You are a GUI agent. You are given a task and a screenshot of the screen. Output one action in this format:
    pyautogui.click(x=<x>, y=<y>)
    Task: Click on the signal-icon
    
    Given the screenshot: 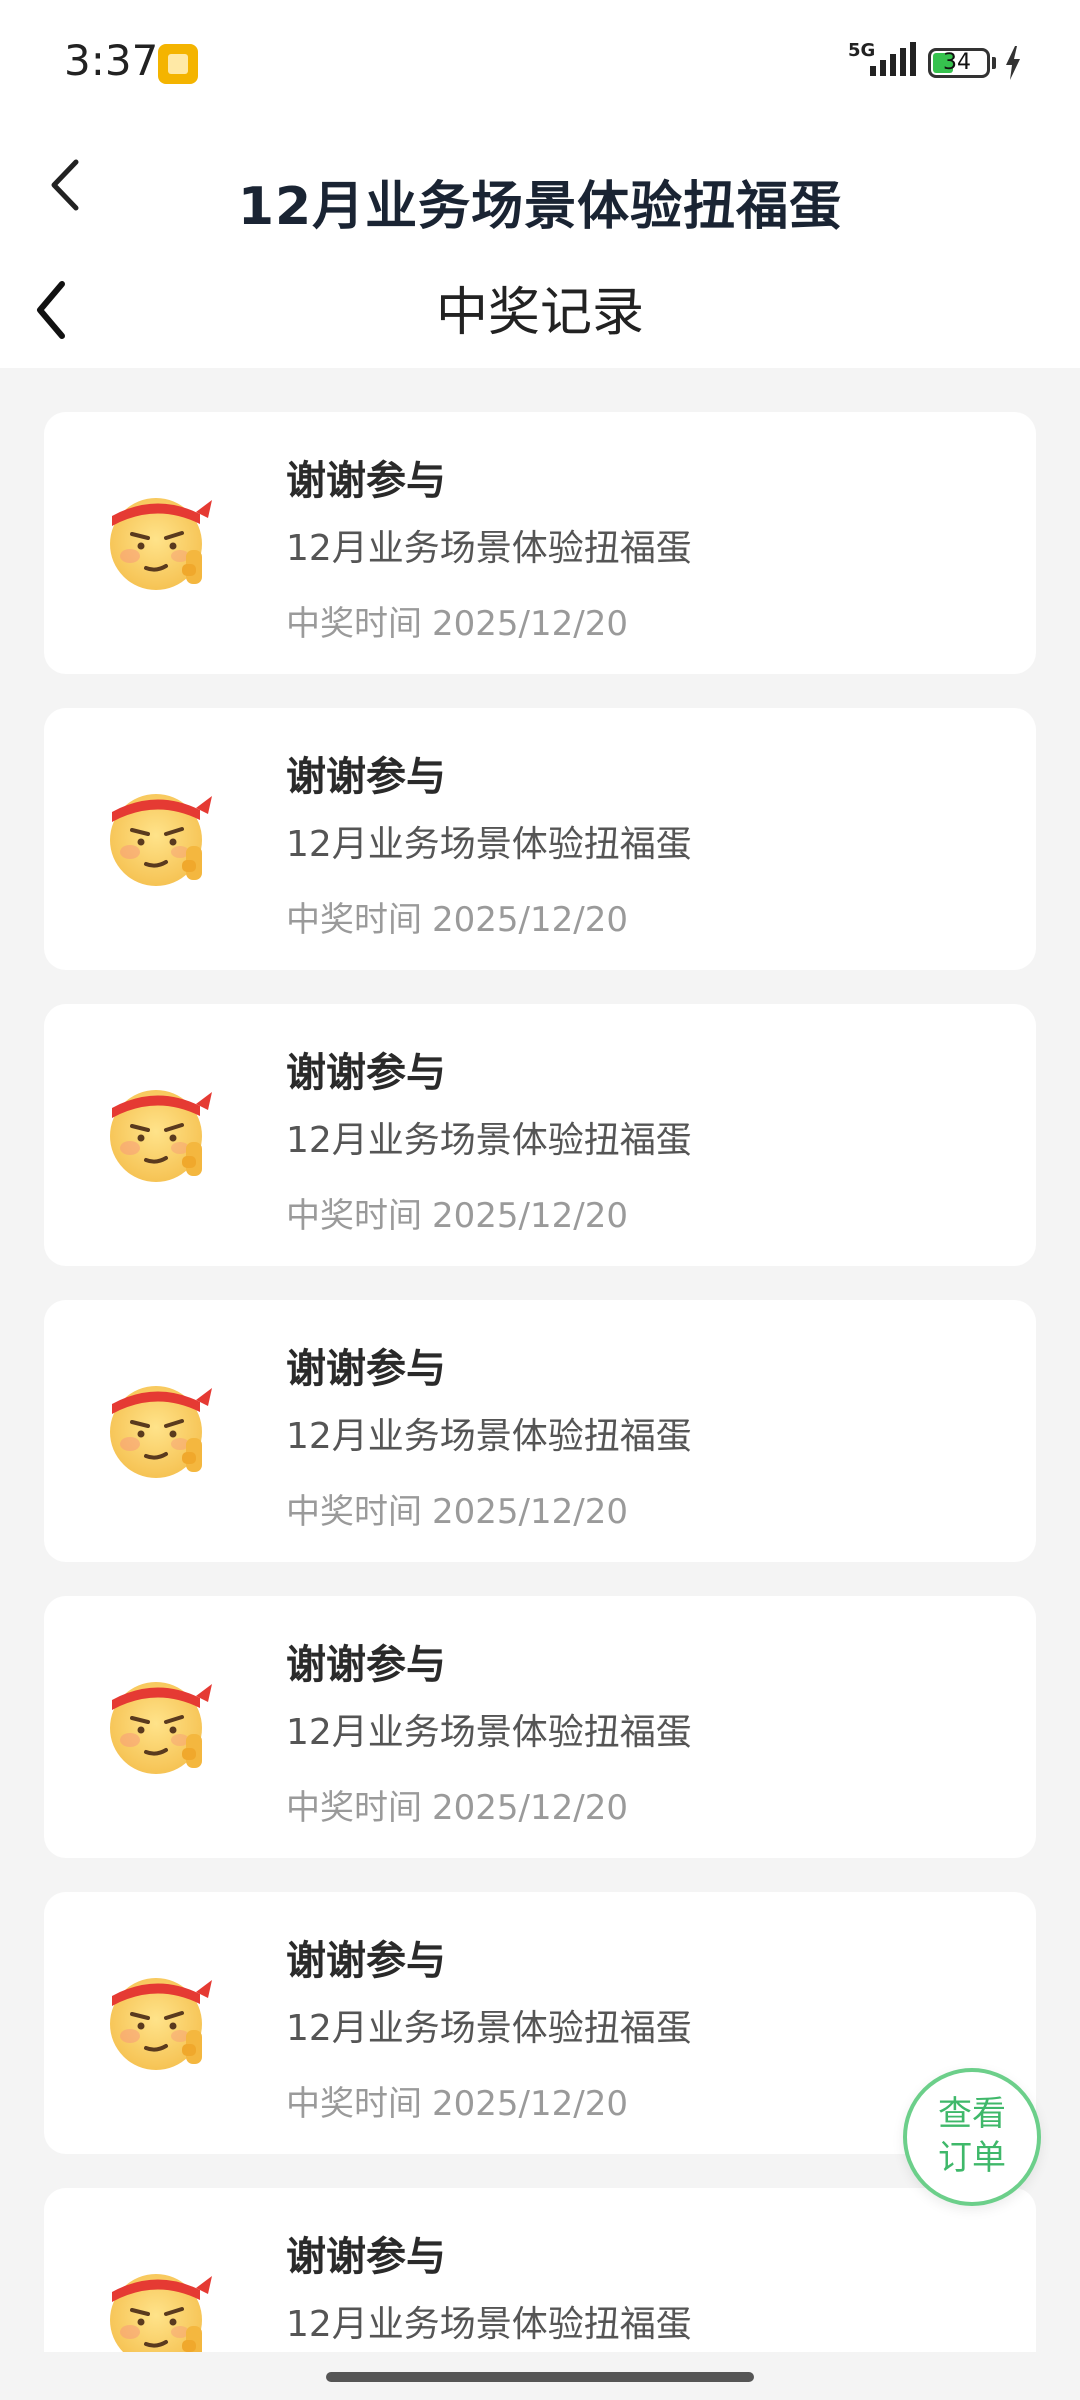 What is the action you would take?
    pyautogui.click(x=893, y=59)
    